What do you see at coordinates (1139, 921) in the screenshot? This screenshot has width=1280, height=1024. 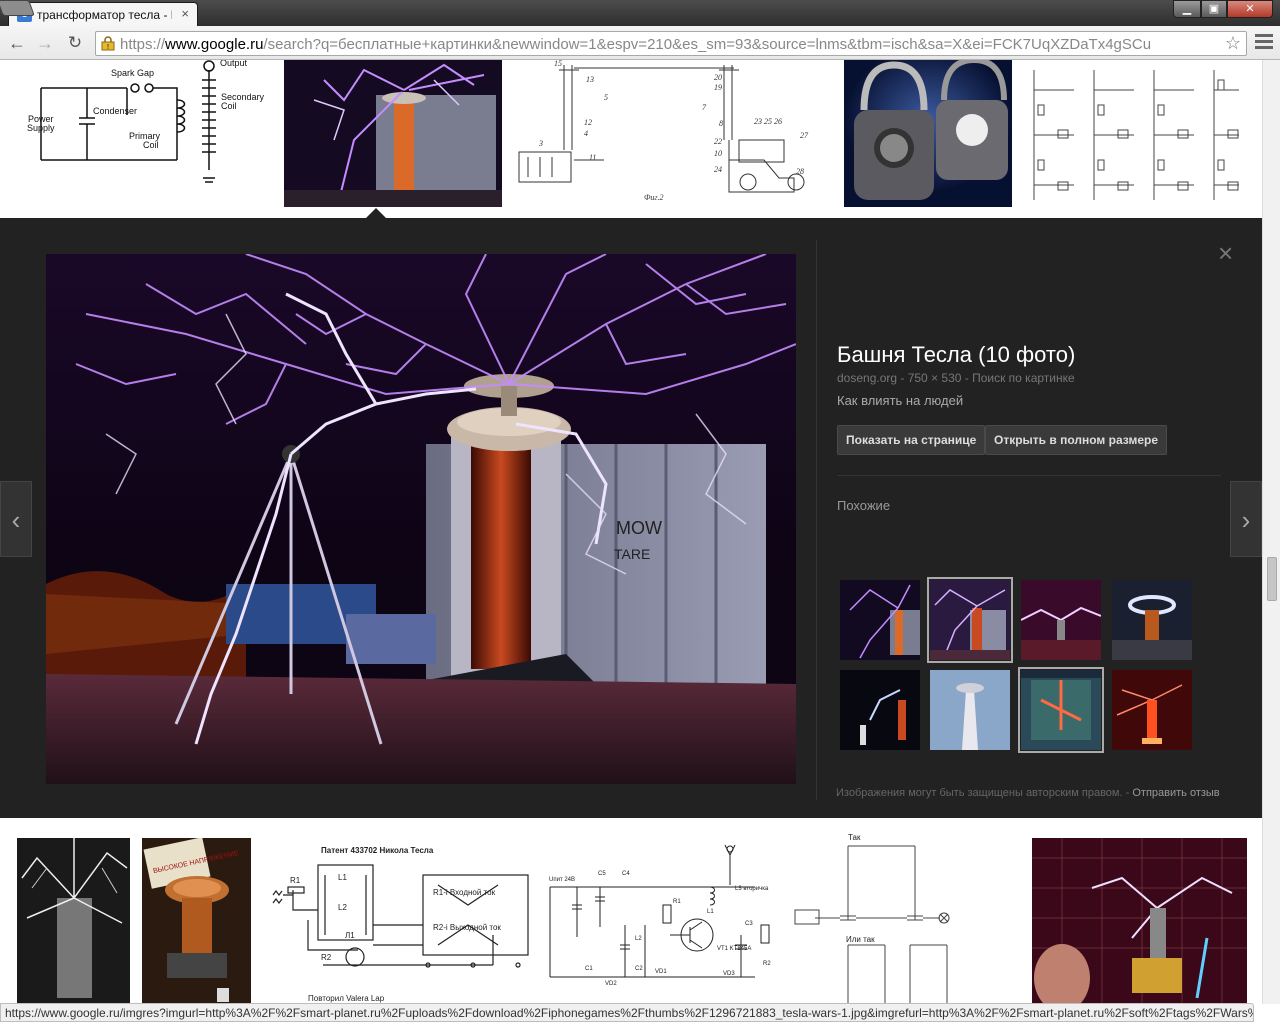 I see `result-thumb-red-cage-discharge` at bounding box center [1139, 921].